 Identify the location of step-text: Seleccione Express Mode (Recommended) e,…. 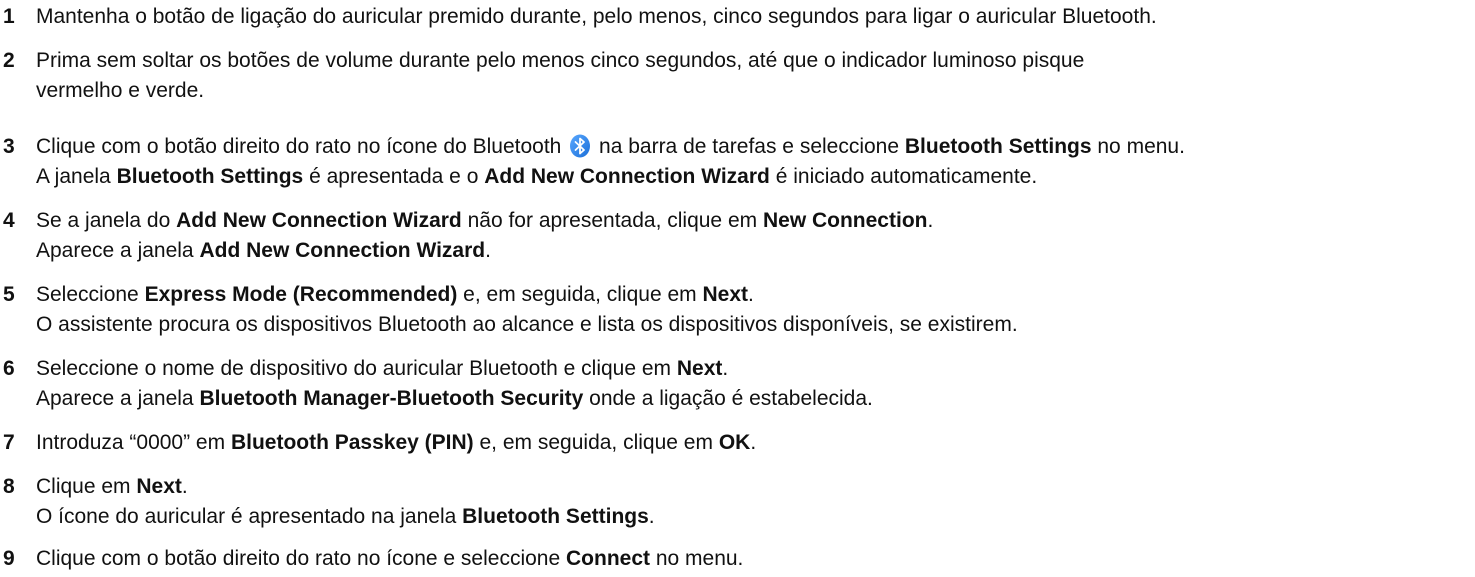
(754, 310).